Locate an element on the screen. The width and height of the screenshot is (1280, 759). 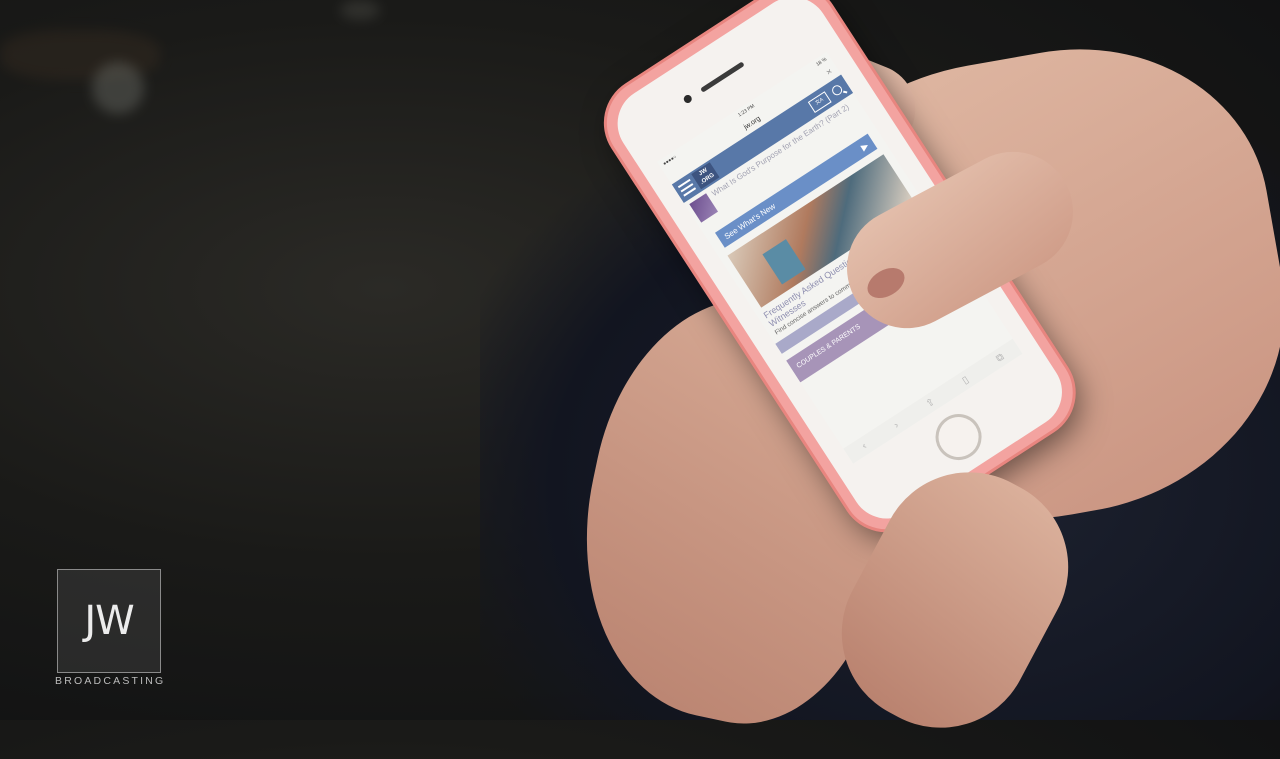
earpiece-speaker is located at coordinates (722, 77).